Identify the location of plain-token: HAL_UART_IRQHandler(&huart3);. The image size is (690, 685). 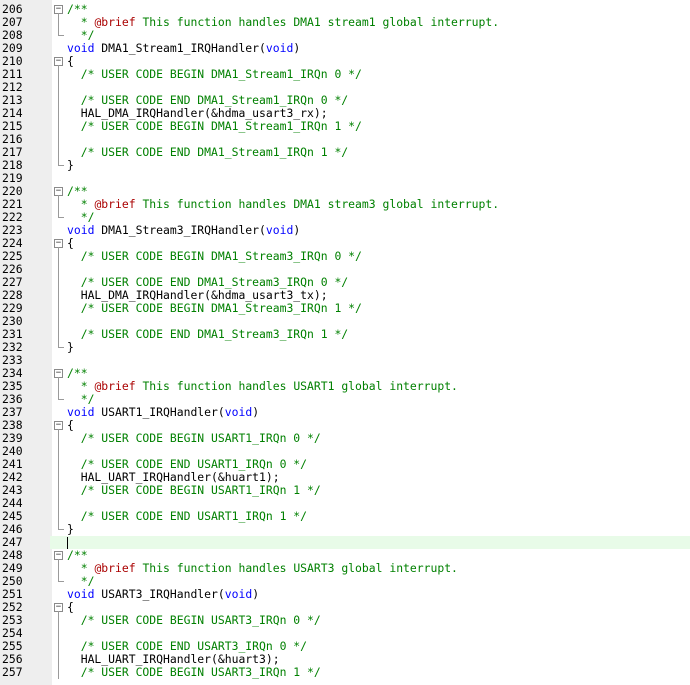
(173, 659).